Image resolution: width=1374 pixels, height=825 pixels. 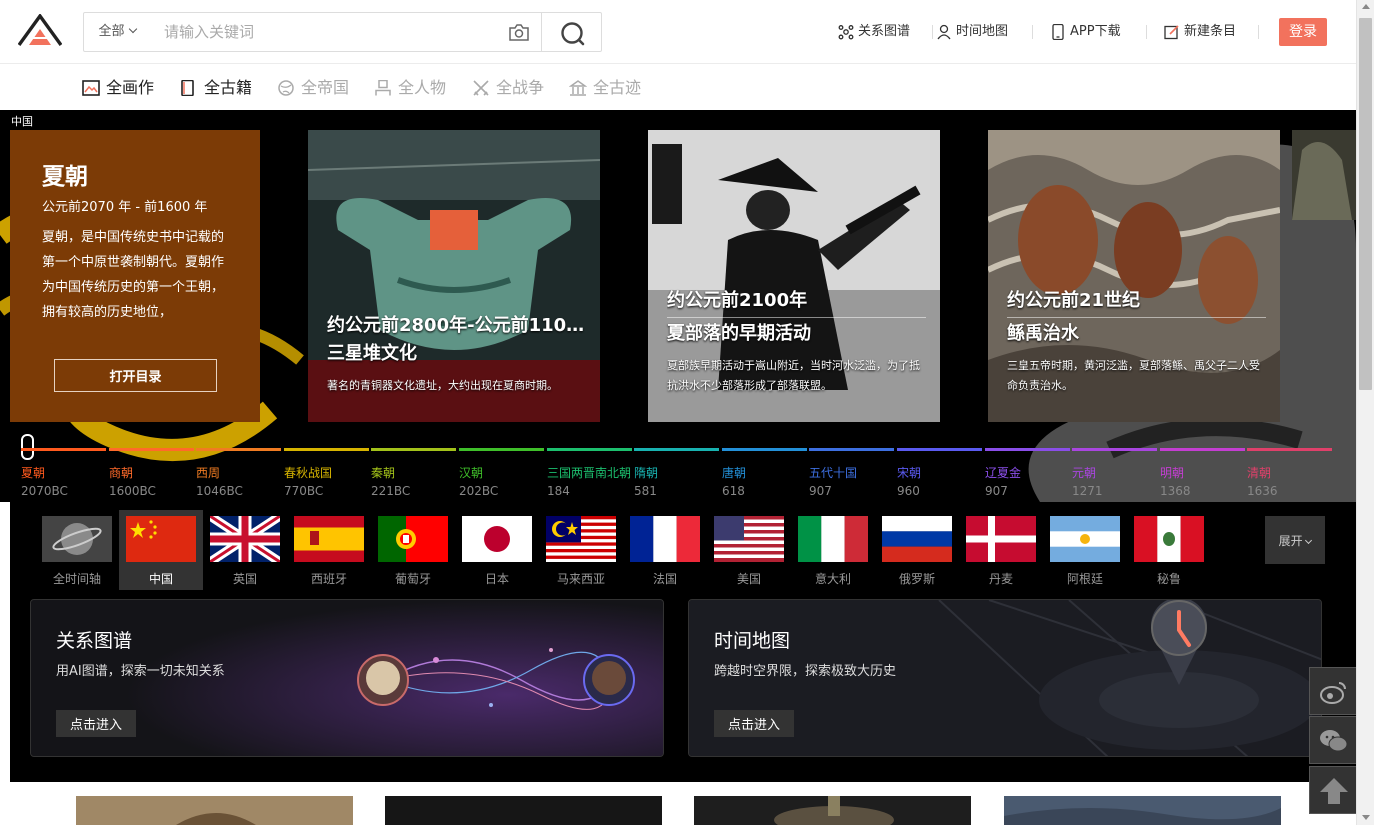 What do you see at coordinates (65, 177) in the screenshot?
I see `dynasty-title: 夏朝` at bounding box center [65, 177].